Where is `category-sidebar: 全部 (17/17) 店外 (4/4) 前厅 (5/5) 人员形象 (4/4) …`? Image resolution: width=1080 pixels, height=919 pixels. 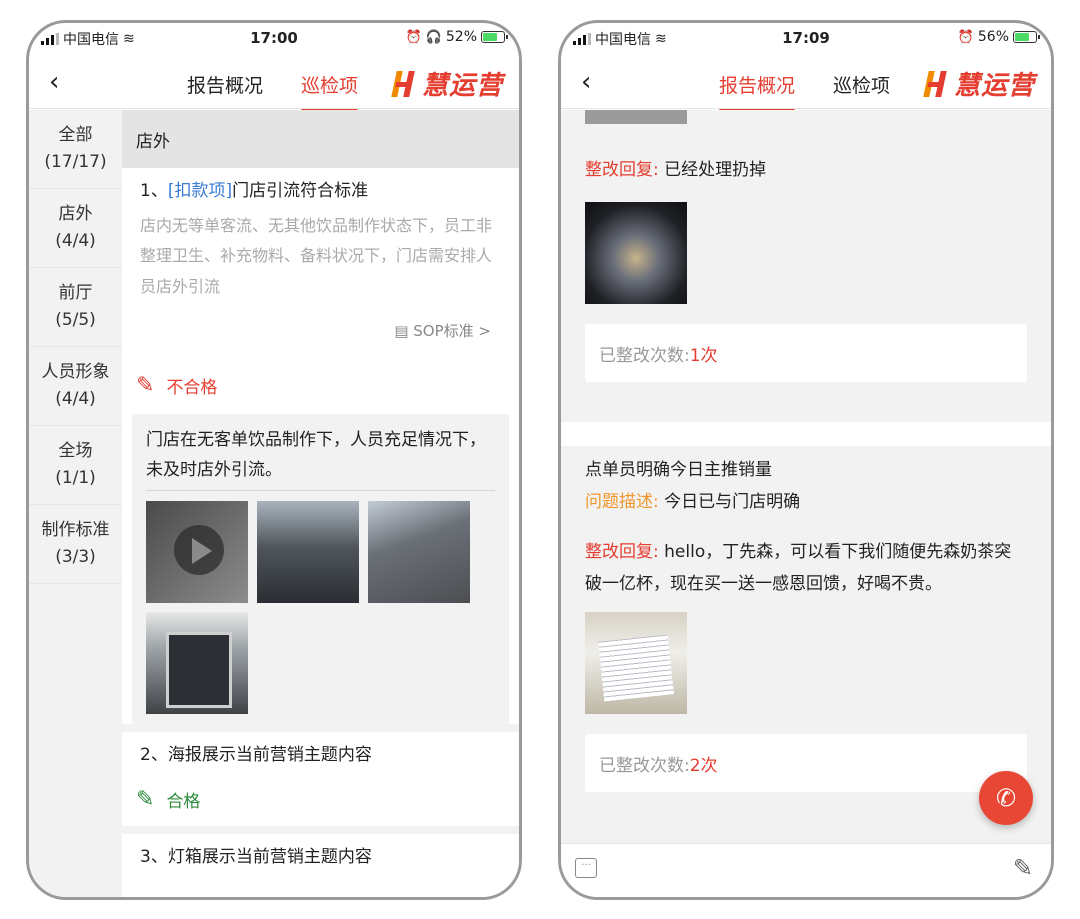
category-sidebar: 全部 (17/17) 店外 (4/4) 前厅 (5/5) 人员形象 (4/4) … is located at coordinates (75, 503).